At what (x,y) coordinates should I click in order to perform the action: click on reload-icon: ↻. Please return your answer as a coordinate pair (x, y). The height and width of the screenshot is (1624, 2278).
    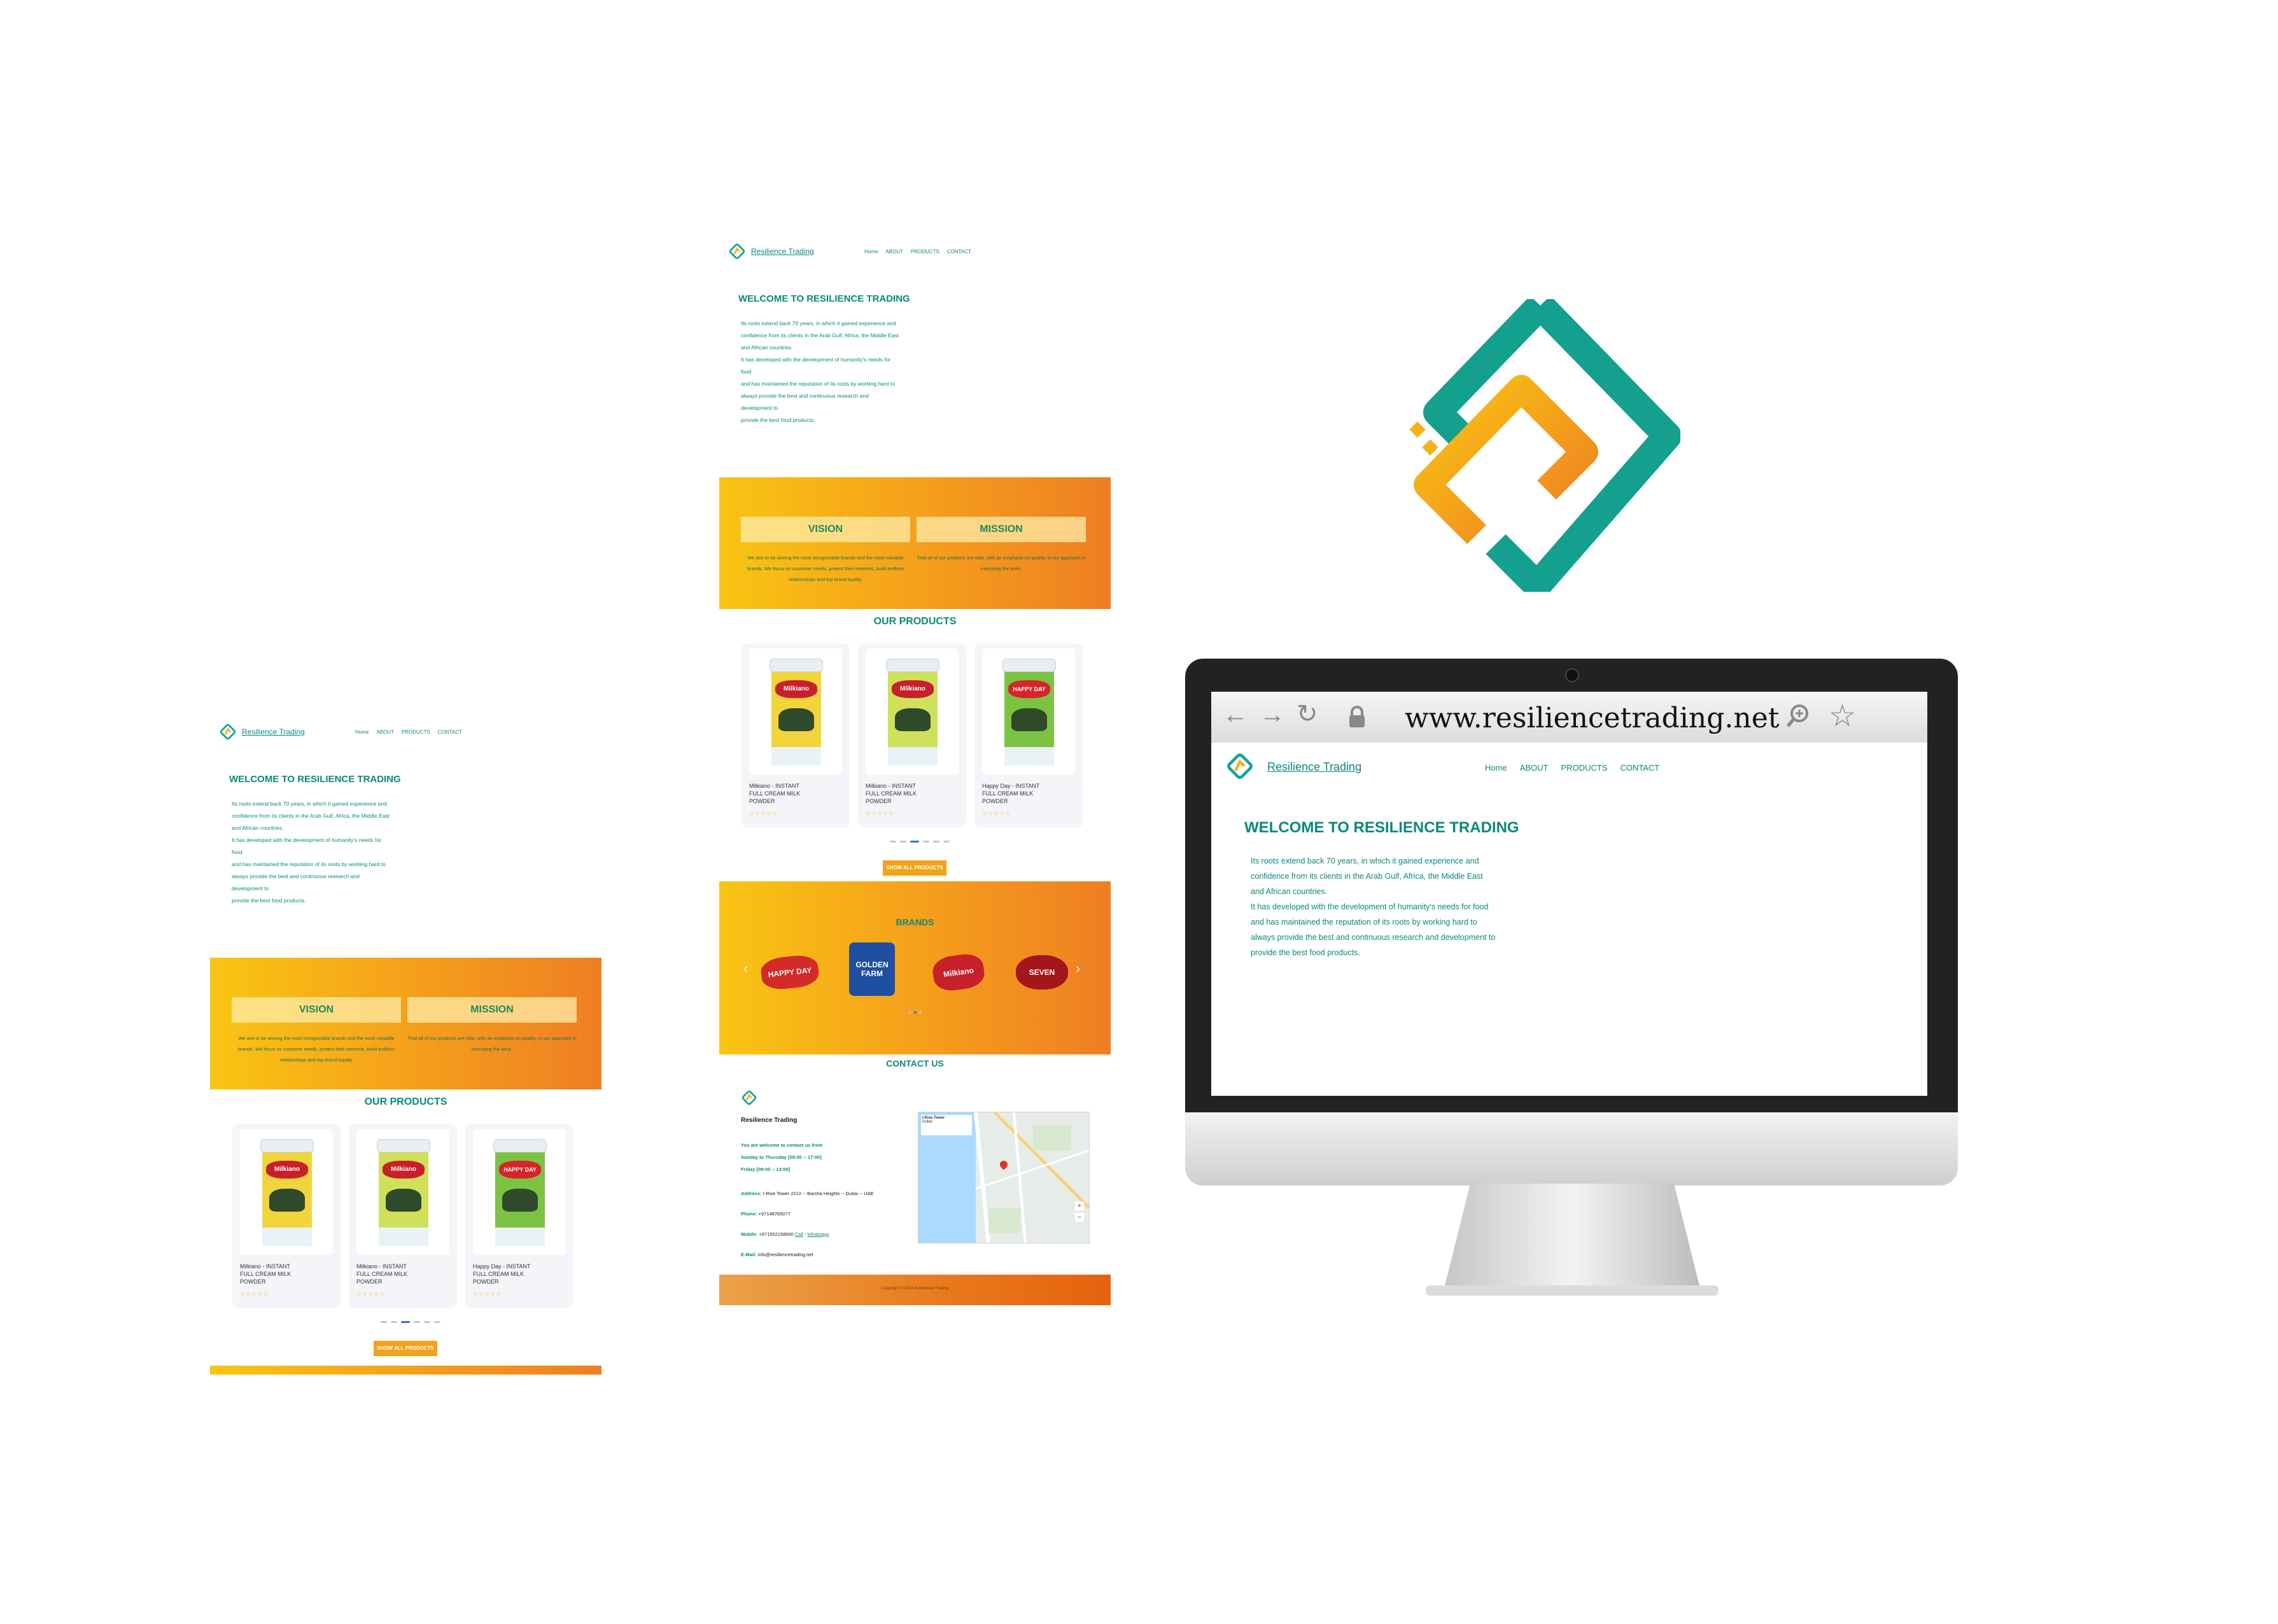
    Looking at the image, I should click on (1307, 714).